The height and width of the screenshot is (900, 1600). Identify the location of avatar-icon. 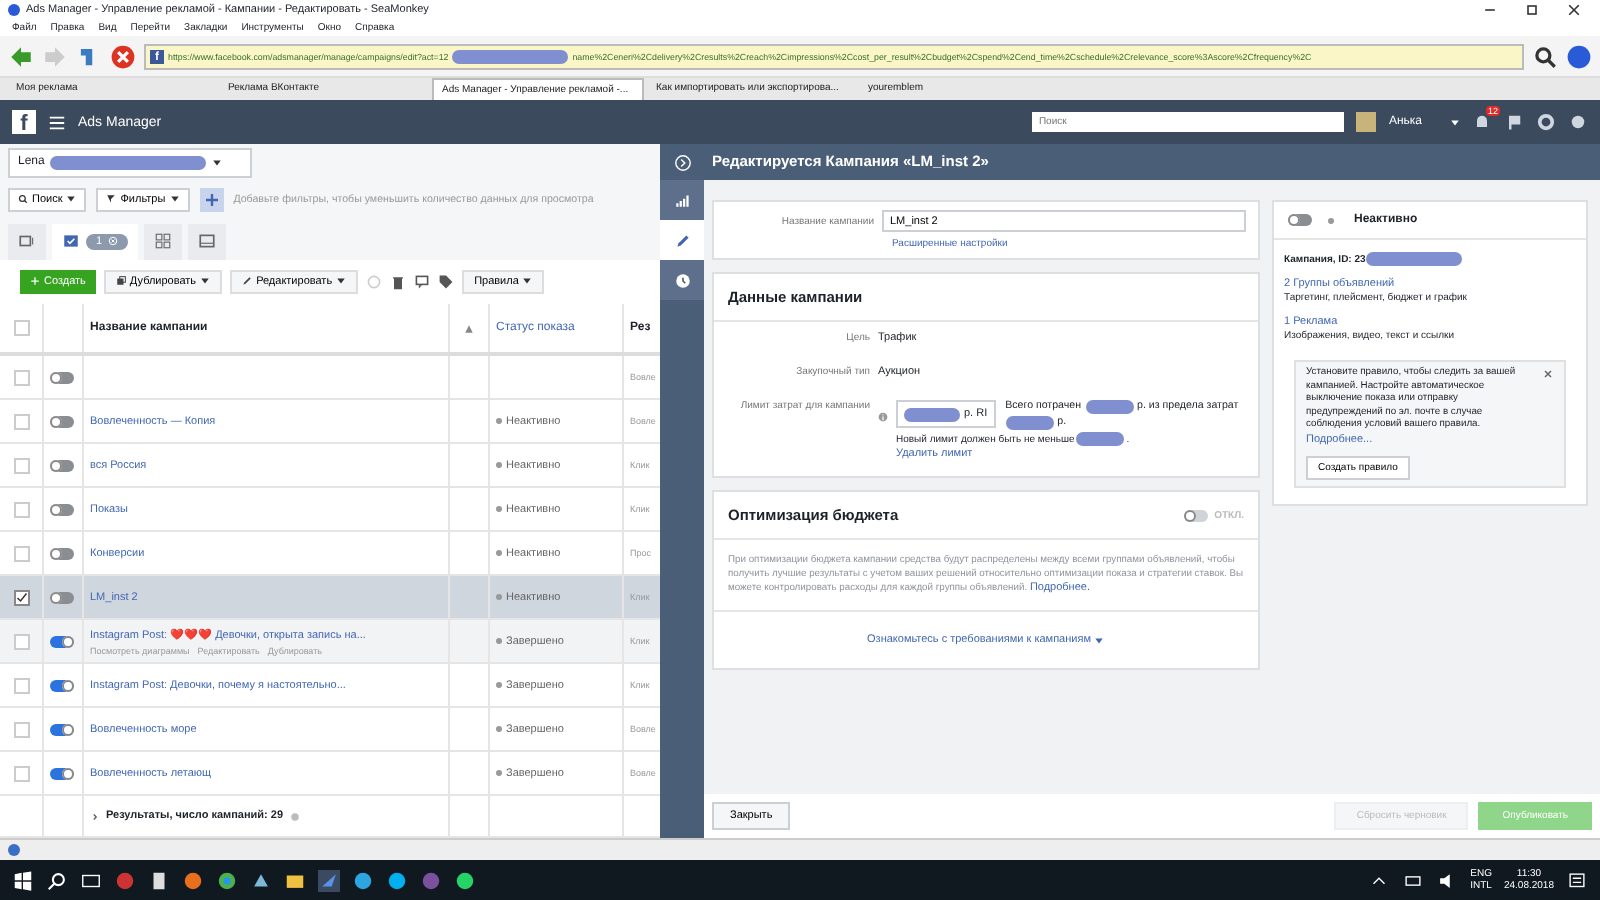
(1366, 122).